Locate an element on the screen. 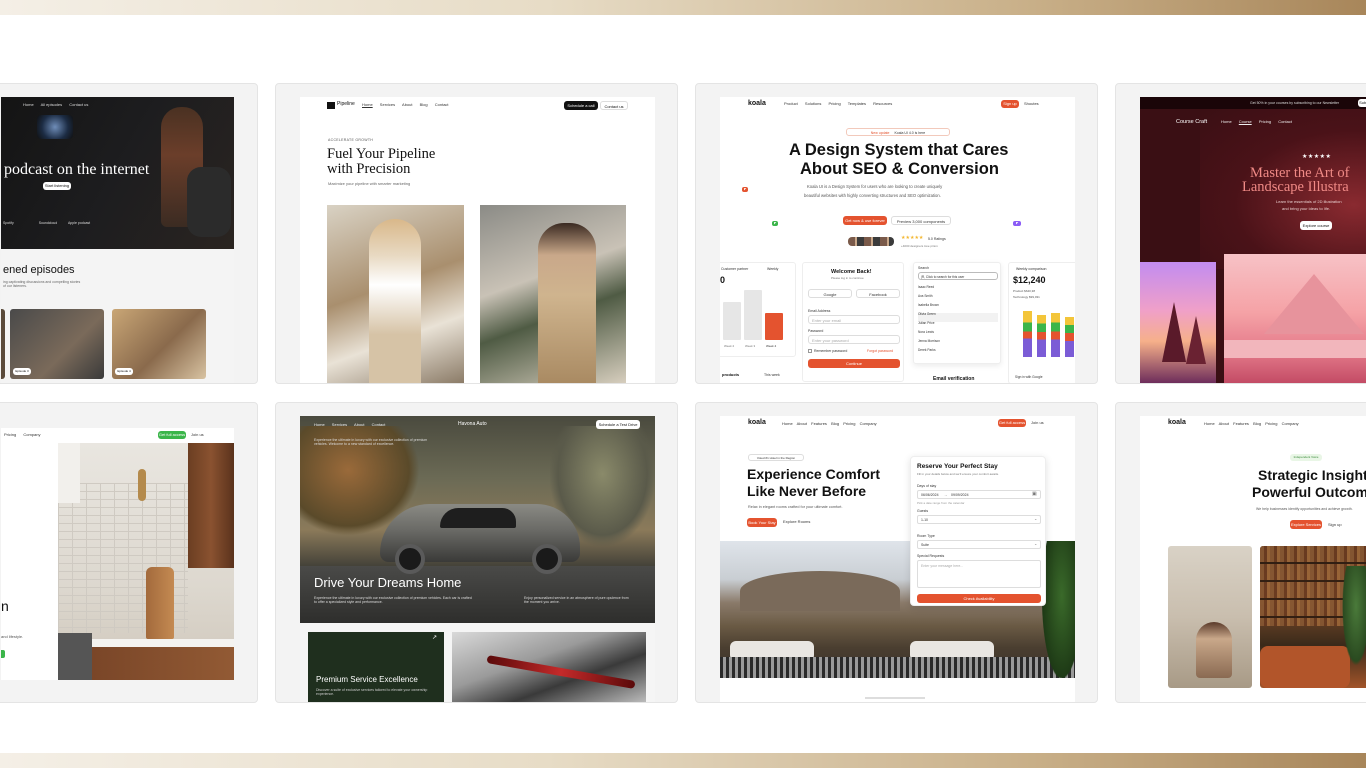  google-button: Google is located at coordinates (830, 293).